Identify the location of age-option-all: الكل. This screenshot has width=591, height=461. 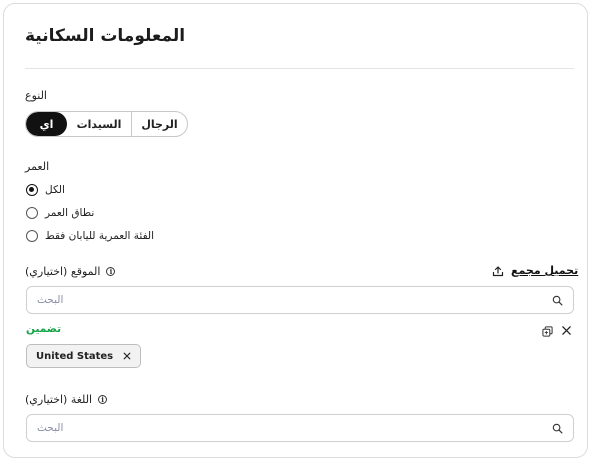
(45, 190).